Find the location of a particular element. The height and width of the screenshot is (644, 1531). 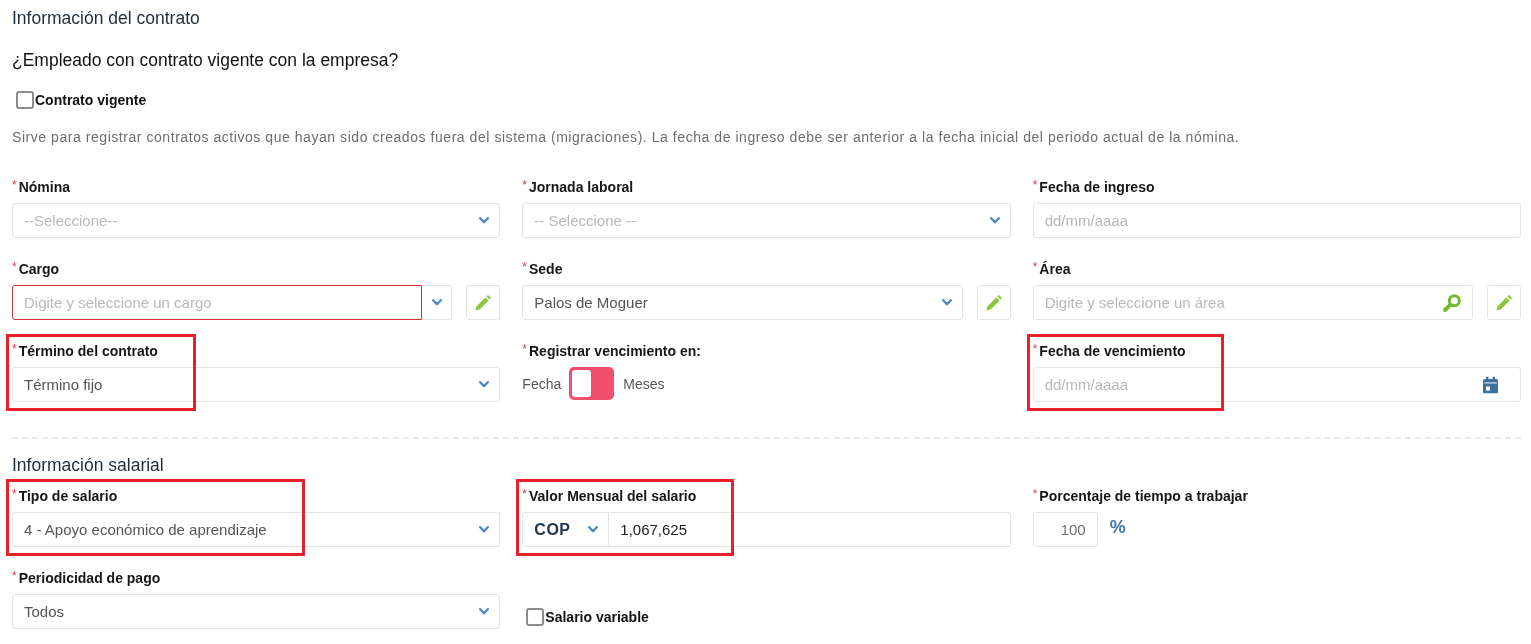

toggle-option-label: Meses is located at coordinates (644, 383).